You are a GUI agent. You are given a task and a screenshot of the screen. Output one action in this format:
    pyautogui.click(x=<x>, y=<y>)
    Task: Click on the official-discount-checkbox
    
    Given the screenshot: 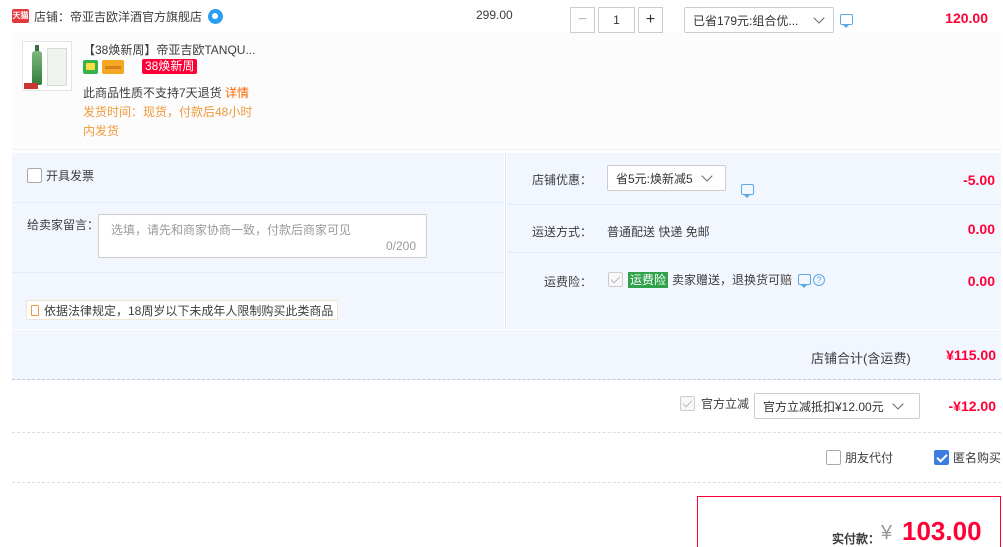 What is the action you would take?
    pyautogui.click(x=687, y=403)
    